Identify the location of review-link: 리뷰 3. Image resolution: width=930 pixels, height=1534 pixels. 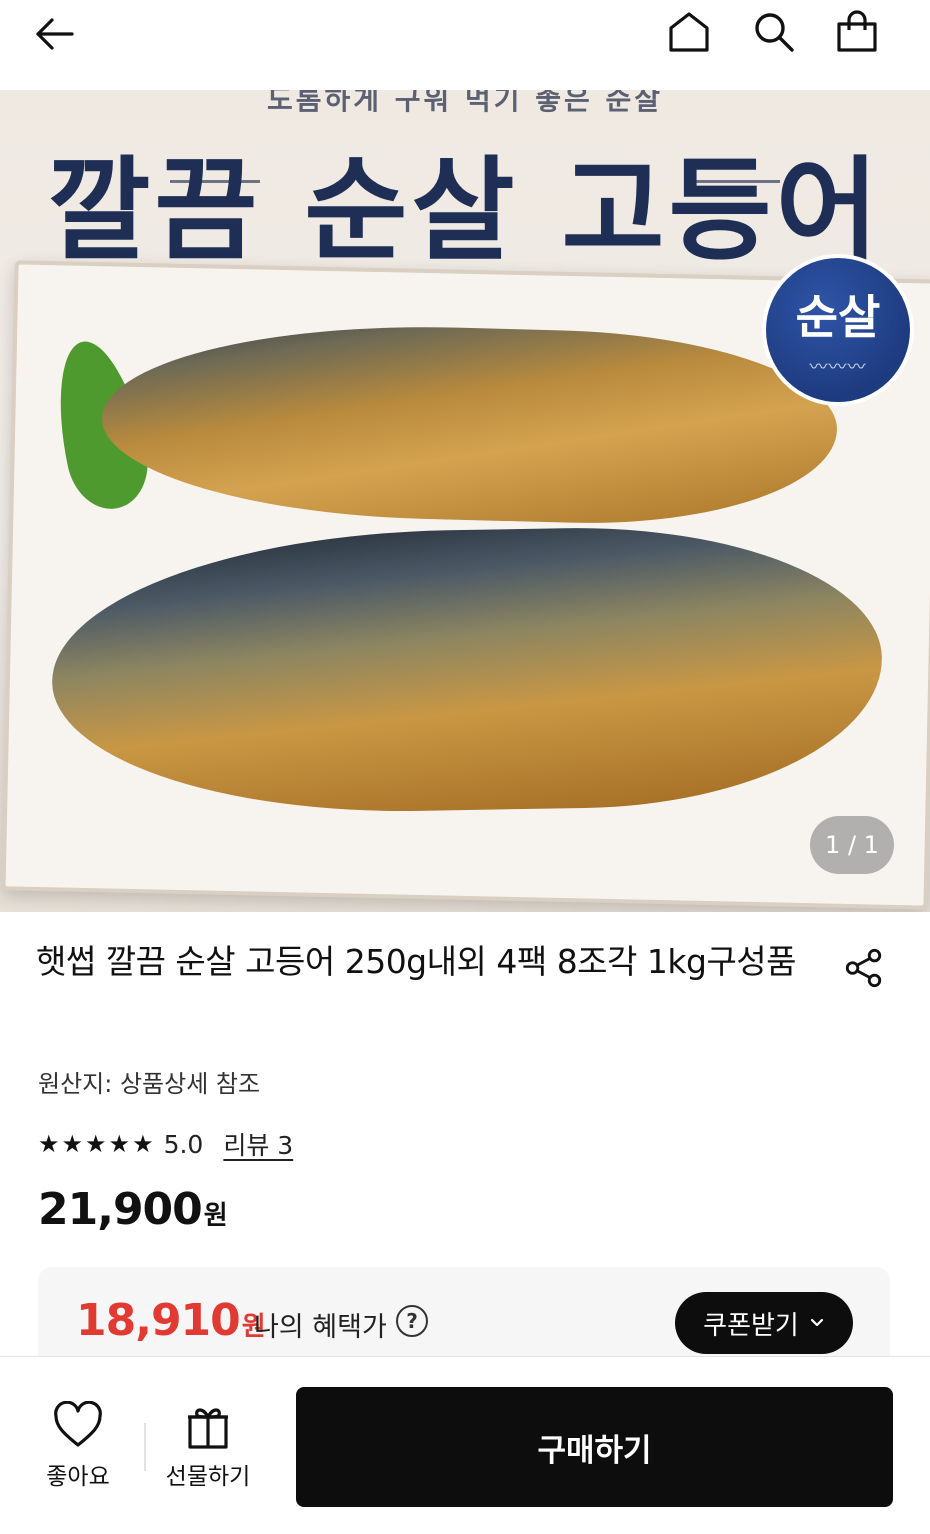
(258, 1144).